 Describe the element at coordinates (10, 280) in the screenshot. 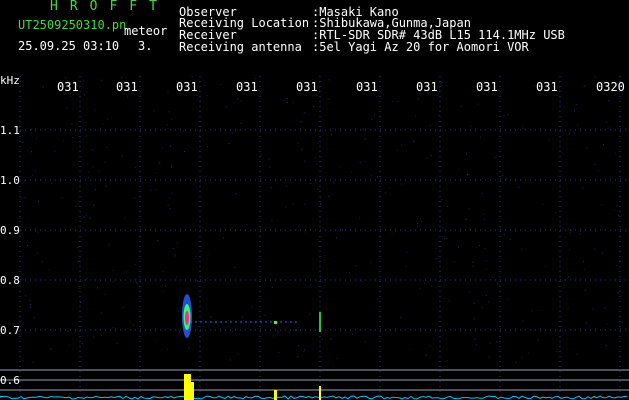

I see `y-tick-label: 0.8` at that location.